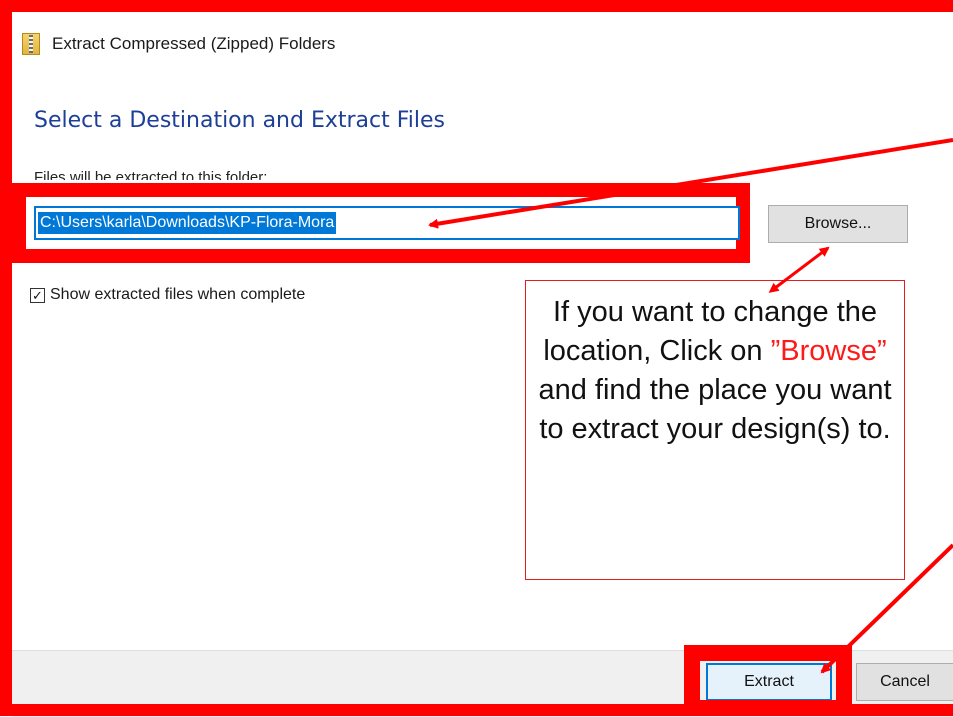  I want to click on checkmark-icon: ✓, so click(37, 295).